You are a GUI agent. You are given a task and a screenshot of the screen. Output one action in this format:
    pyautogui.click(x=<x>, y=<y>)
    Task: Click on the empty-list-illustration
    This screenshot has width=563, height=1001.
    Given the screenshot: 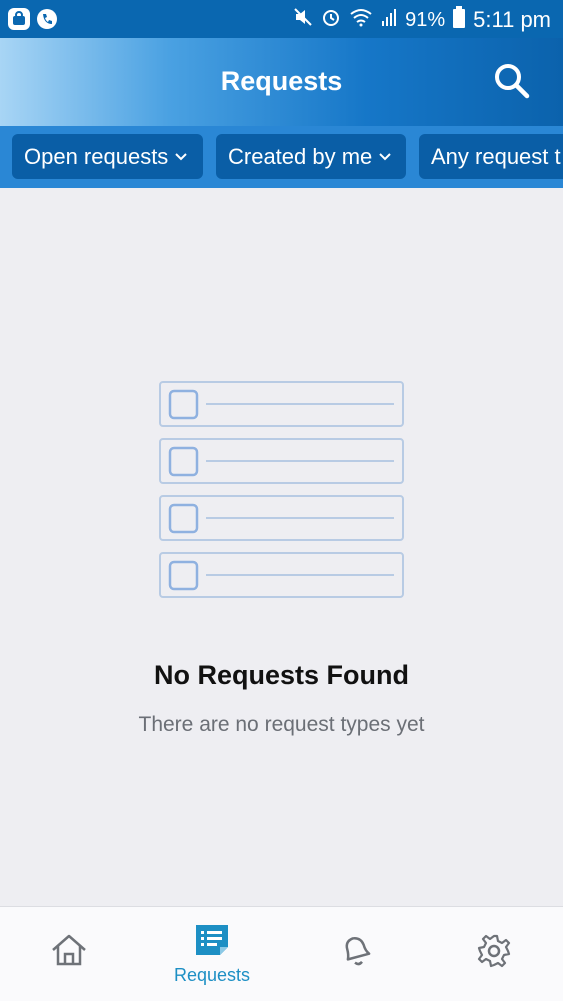 What is the action you would take?
    pyautogui.click(x=281, y=489)
    